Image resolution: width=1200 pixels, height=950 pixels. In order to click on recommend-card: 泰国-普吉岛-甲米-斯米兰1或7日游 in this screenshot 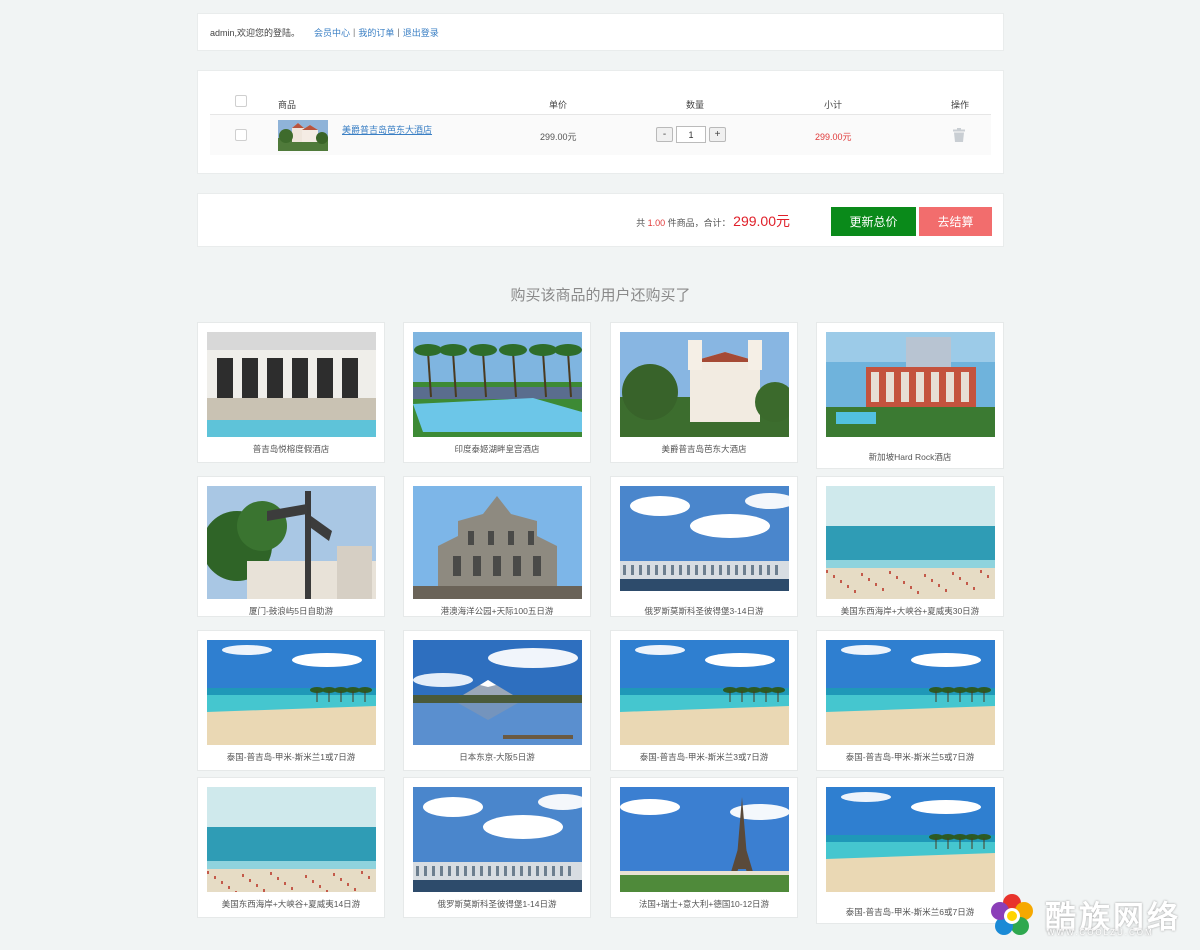, I will do `click(291, 700)`.